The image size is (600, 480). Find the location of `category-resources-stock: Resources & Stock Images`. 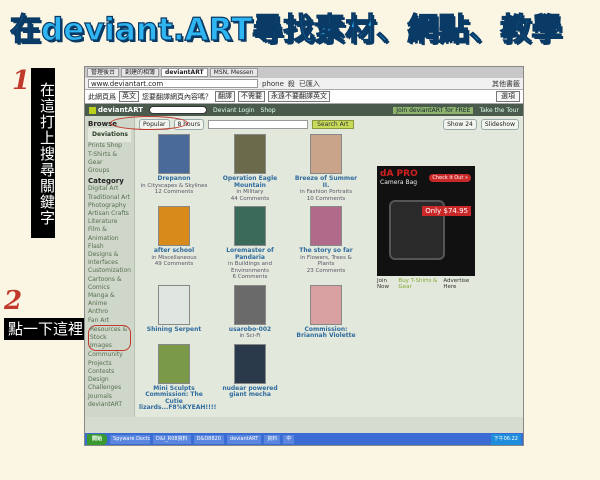

category-resources-stock: Resources & Stock Images is located at coordinates (109, 338).